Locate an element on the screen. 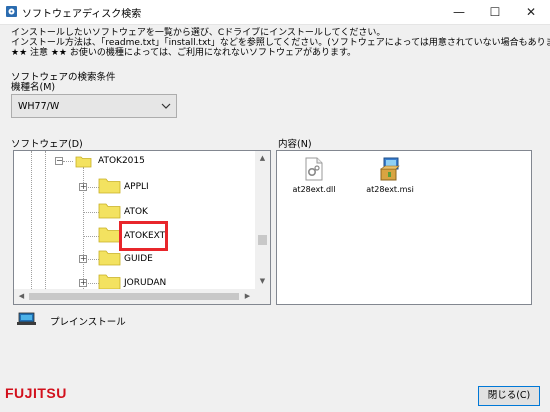  scroll-up-button: ▲ is located at coordinates (262, 158).